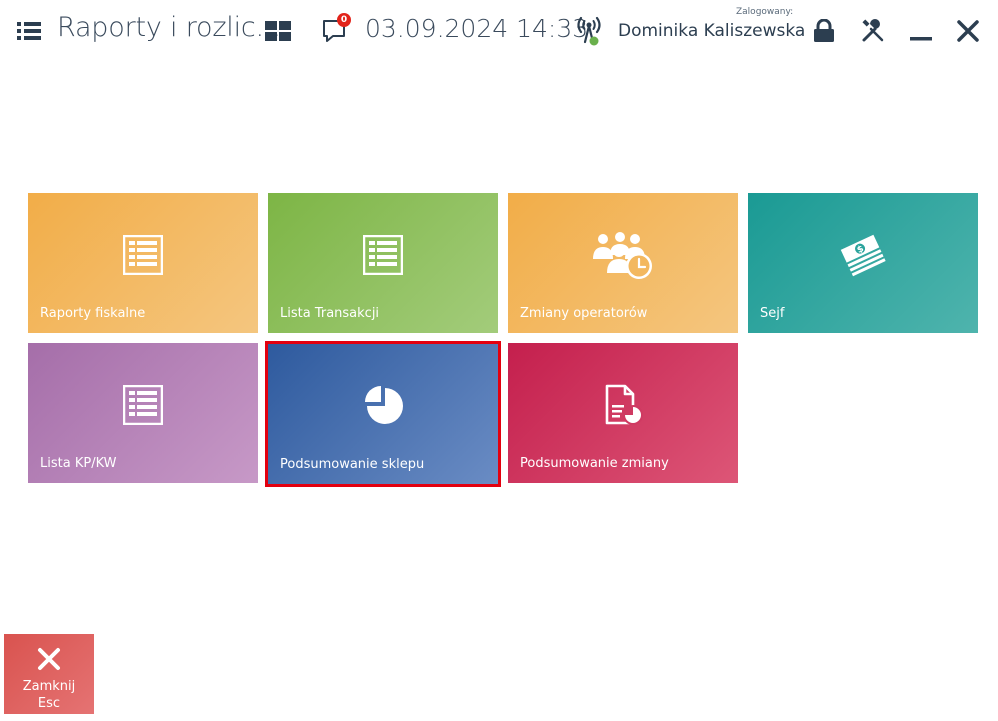 The height and width of the screenshot is (721, 998). I want to click on operators-clock-icon, so click(623, 255).